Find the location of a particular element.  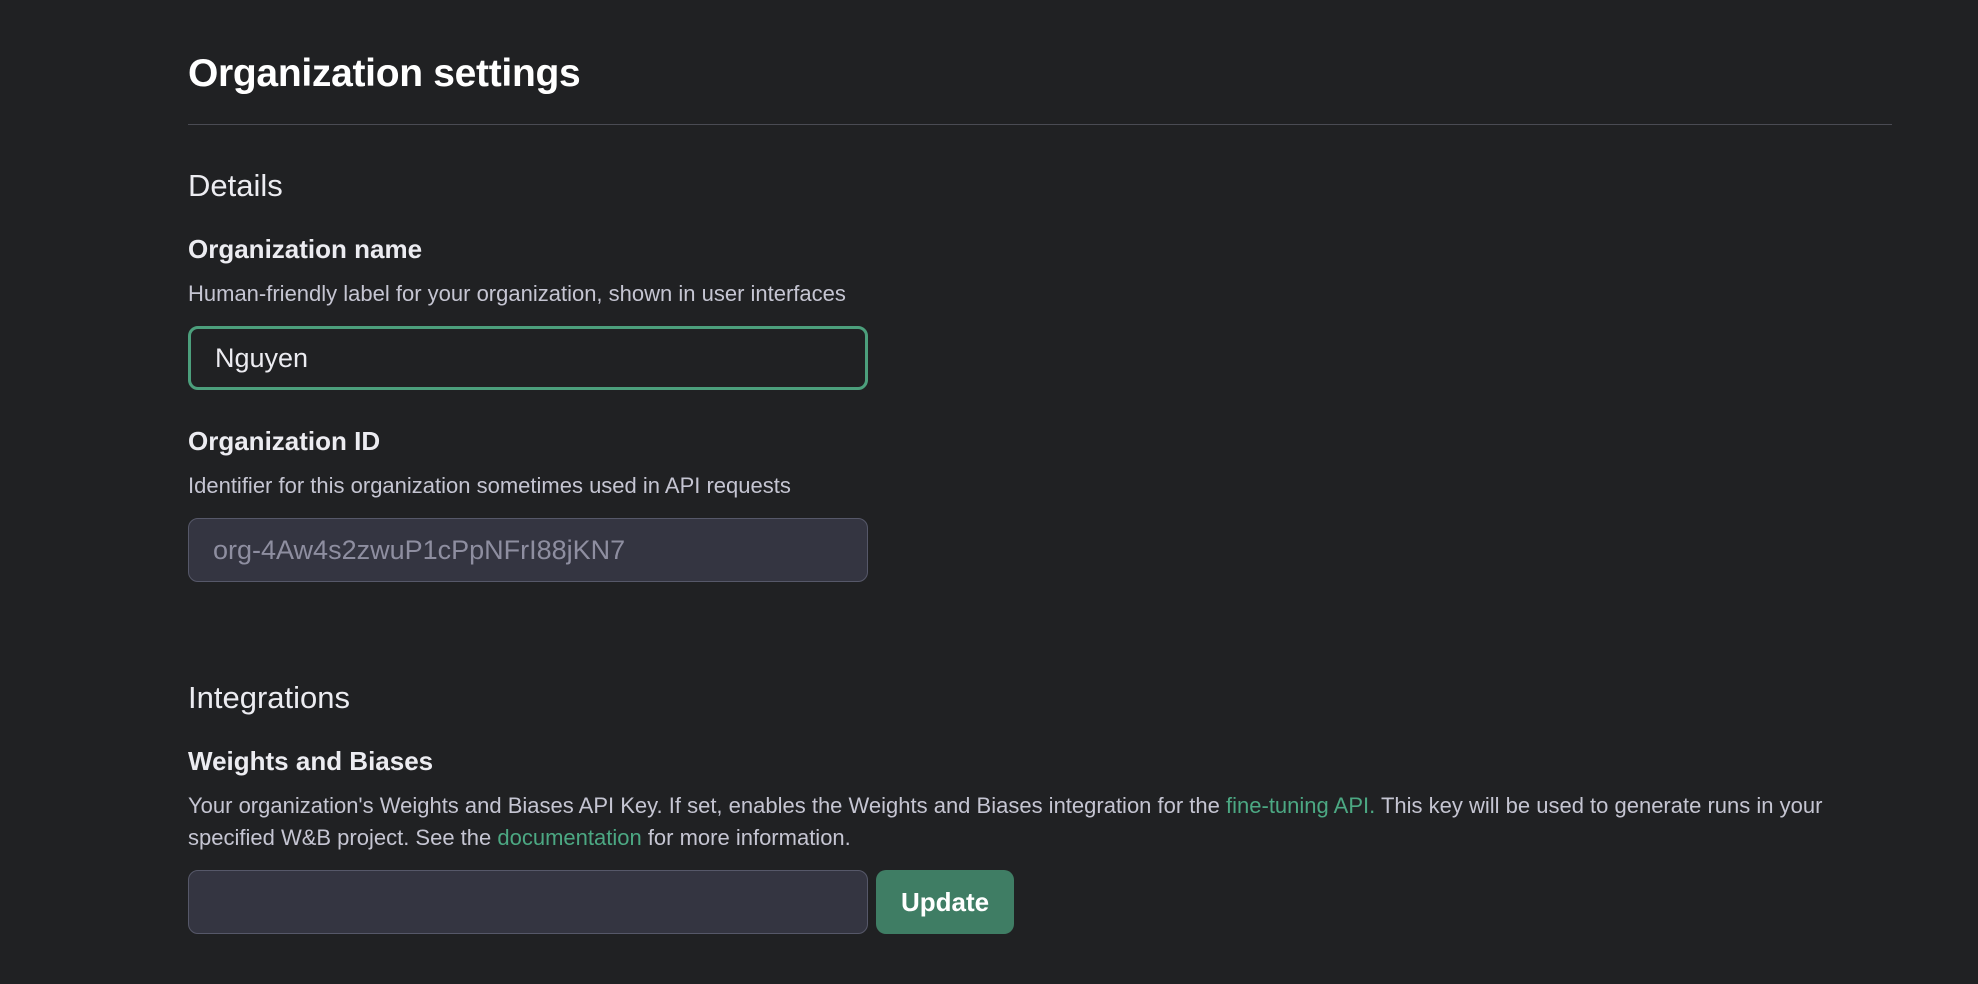

integrations-heading: Integrations is located at coordinates (269, 697).